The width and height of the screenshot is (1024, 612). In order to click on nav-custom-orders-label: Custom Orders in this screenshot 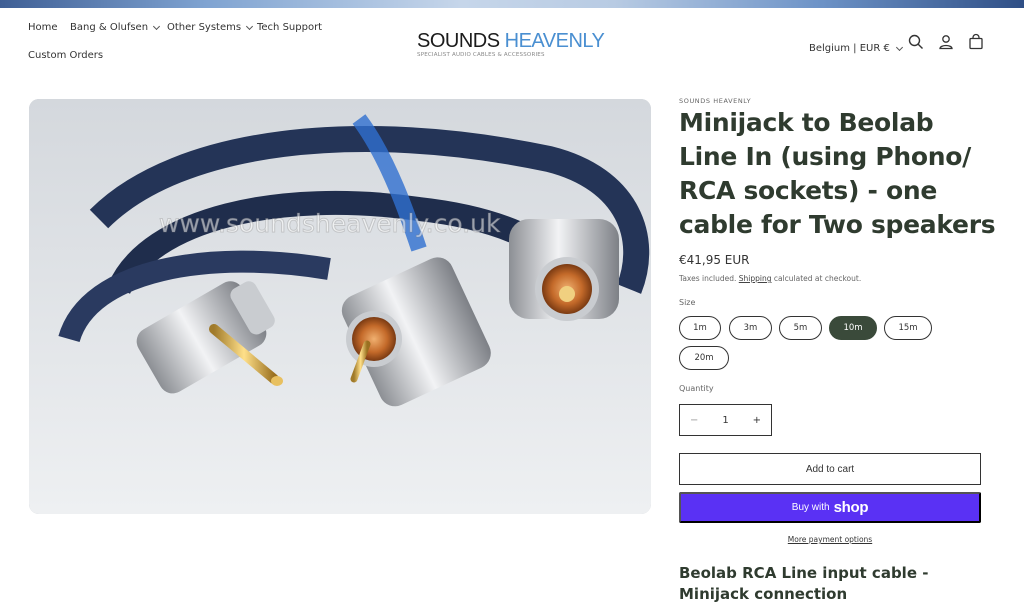, I will do `click(66, 55)`.